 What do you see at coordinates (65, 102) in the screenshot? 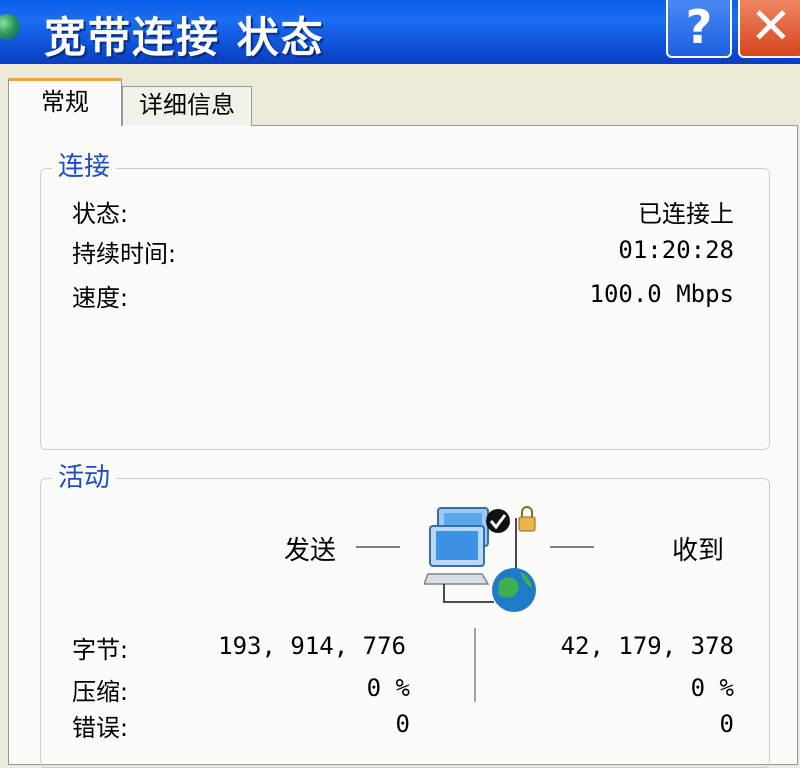
I see `tab-general: 常规` at bounding box center [65, 102].